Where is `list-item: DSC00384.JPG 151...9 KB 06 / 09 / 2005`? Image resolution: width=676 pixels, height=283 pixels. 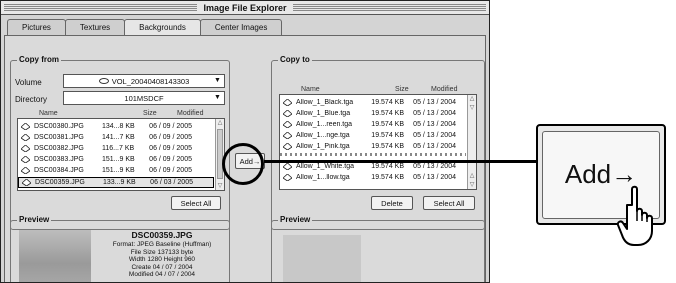 list-item: DSC00384.JPG 151...9 KB 06 / 09 / 2005 is located at coordinates (116, 170).